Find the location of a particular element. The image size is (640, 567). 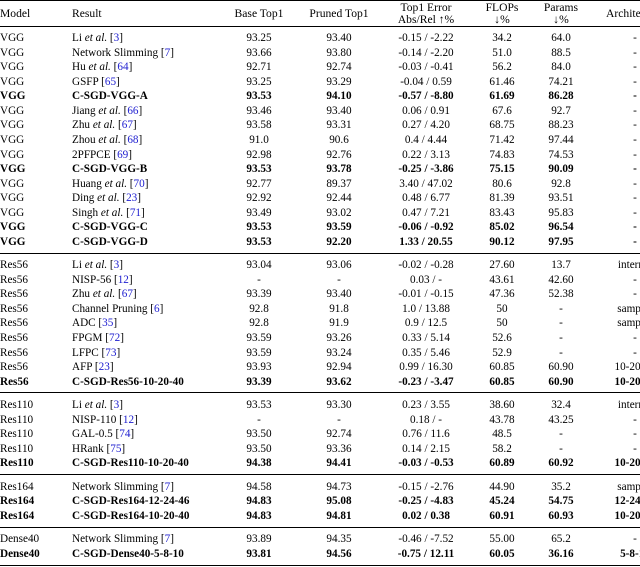

citation-link: 72 is located at coordinates (114, 338).